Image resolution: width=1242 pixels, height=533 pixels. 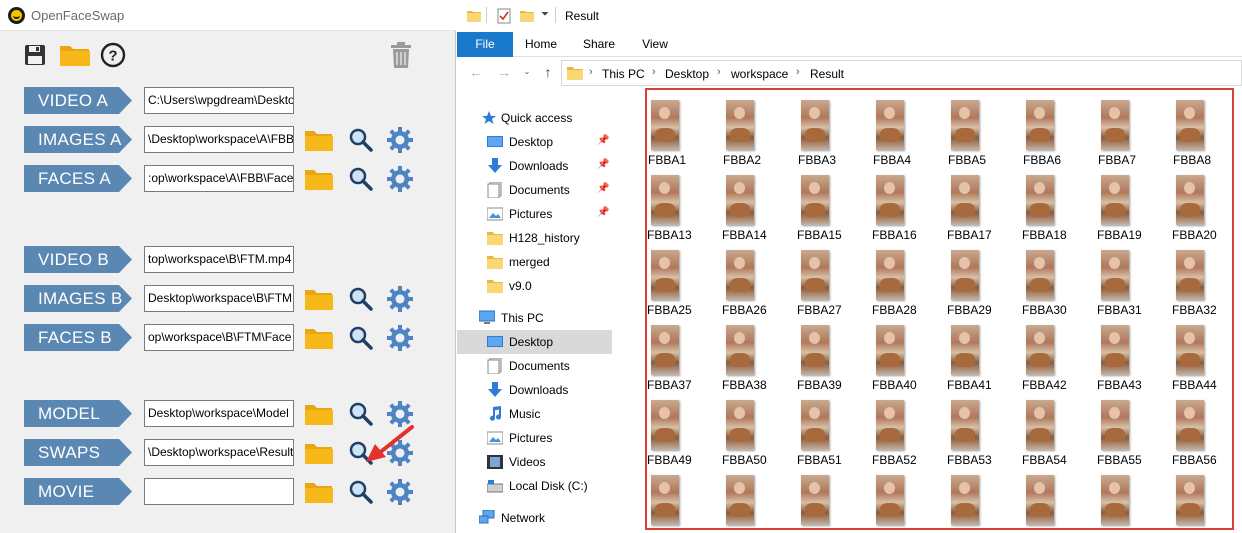 I want to click on file-thumbnail: FBBA5, so click(x=984, y=128).